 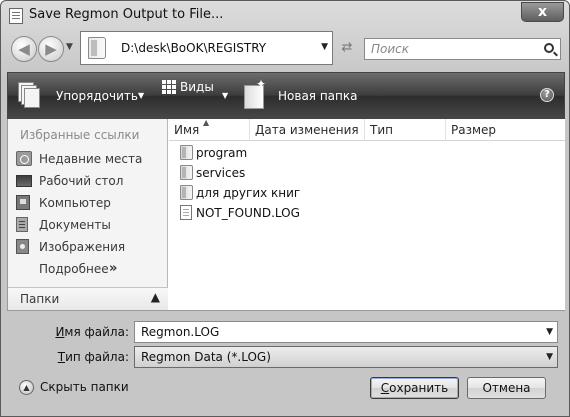 I want to click on sort-ascending-icon: ▲, so click(x=206, y=122).